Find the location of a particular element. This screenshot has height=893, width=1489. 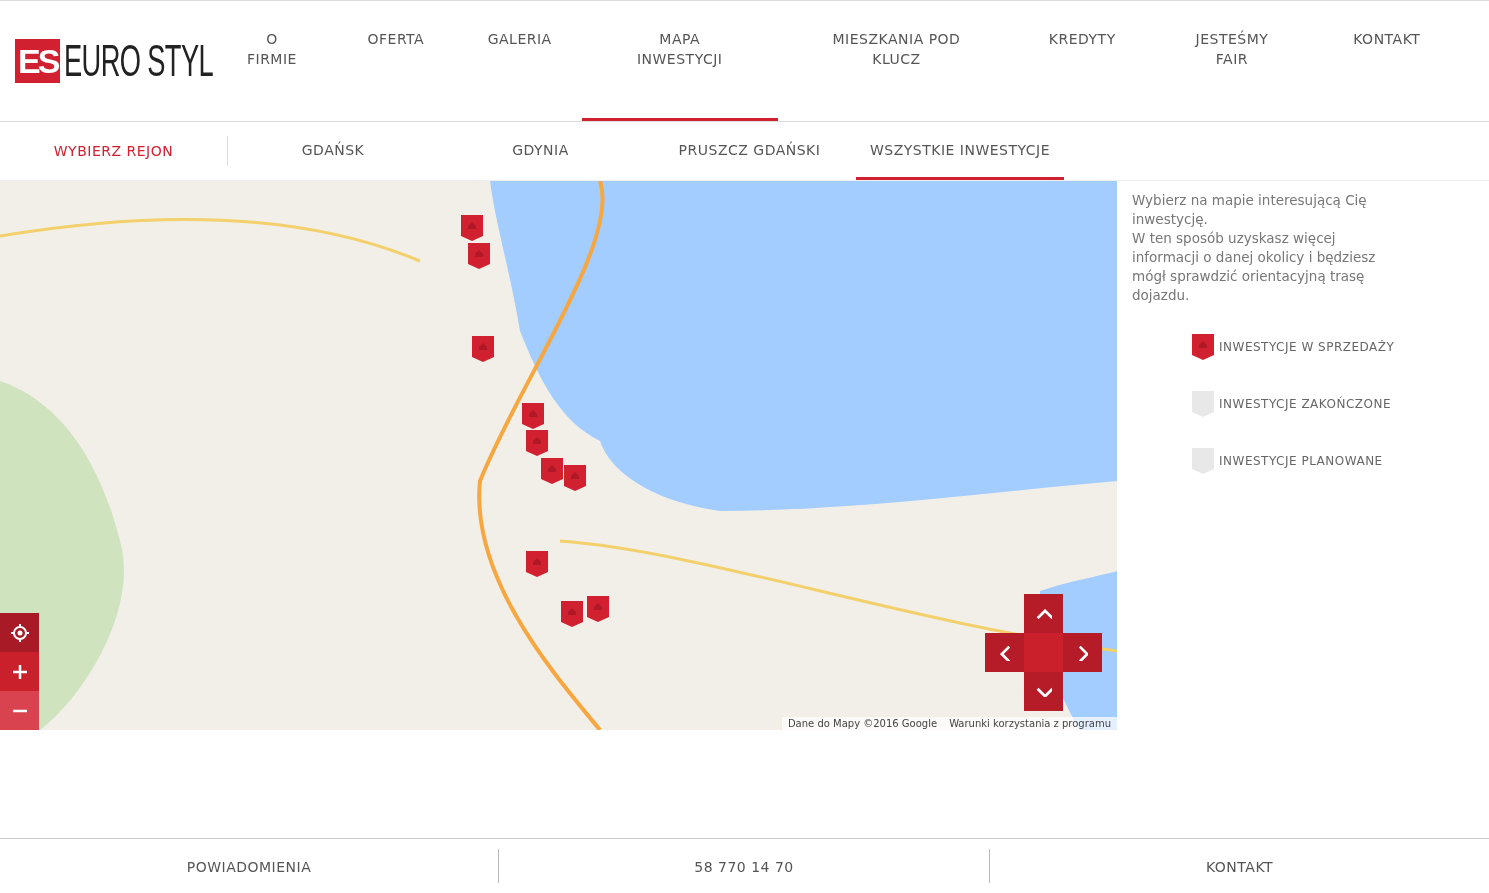

legend-label: INWESTYCJE PLANOWANE is located at coordinates (1301, 461).